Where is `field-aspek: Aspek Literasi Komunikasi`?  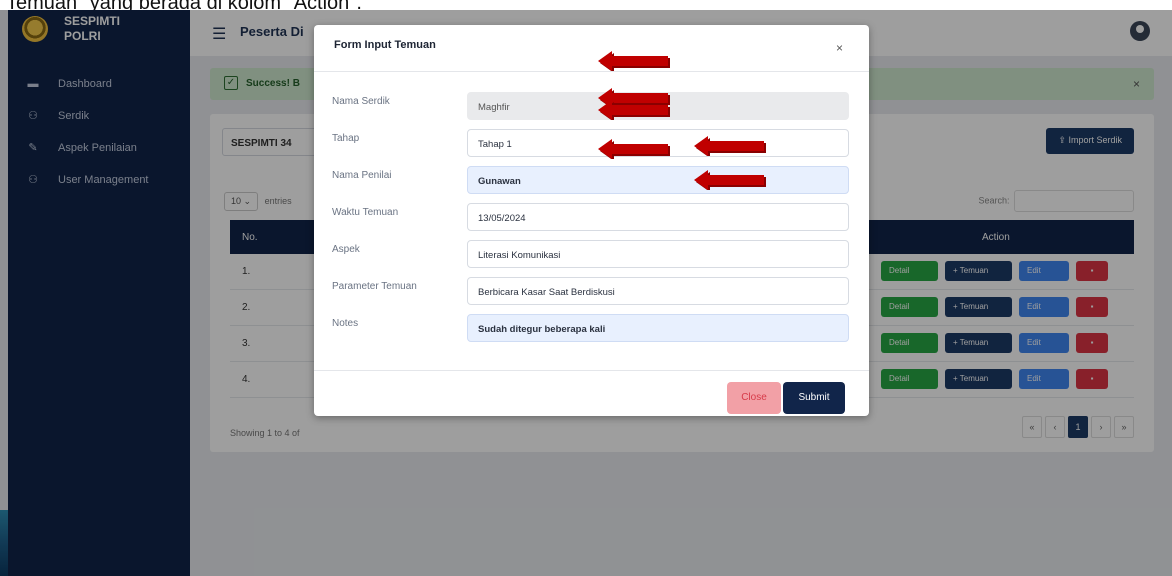 field-aspek: Aspek Literasi Komunikasi is located at coordinates (591, 254).